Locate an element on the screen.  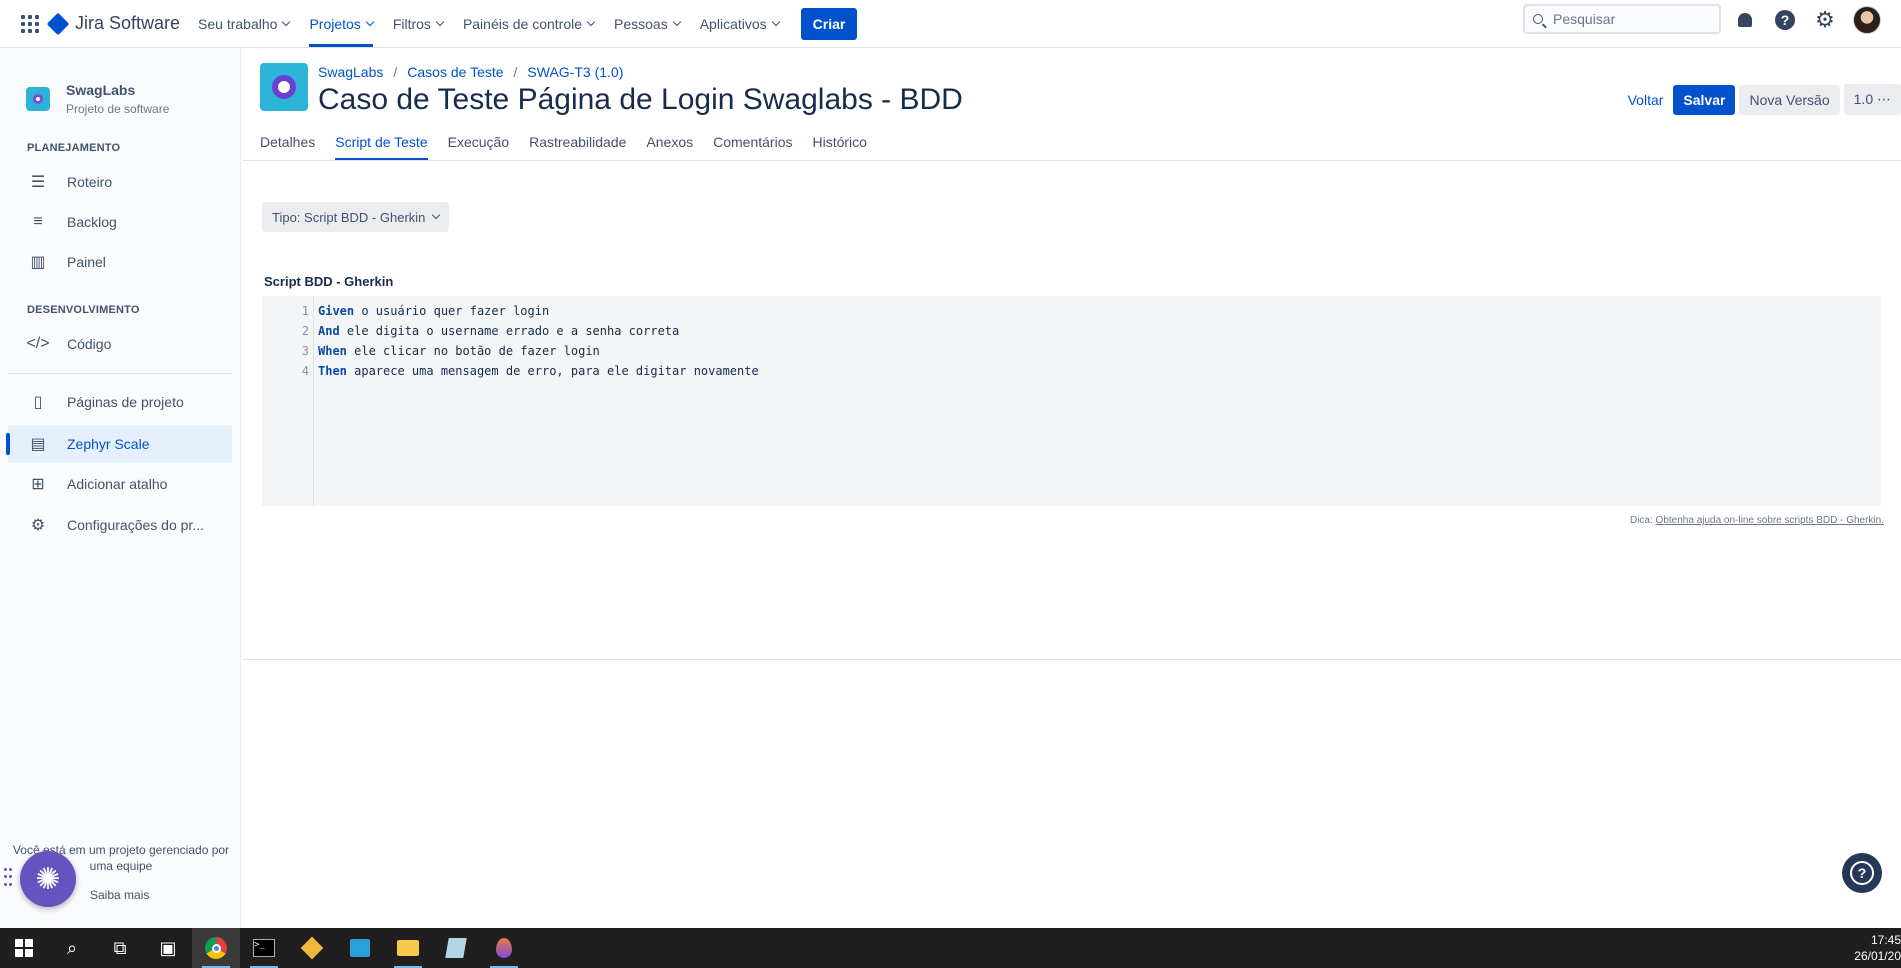
help-button: ? is located at coordinates (1862, 873).